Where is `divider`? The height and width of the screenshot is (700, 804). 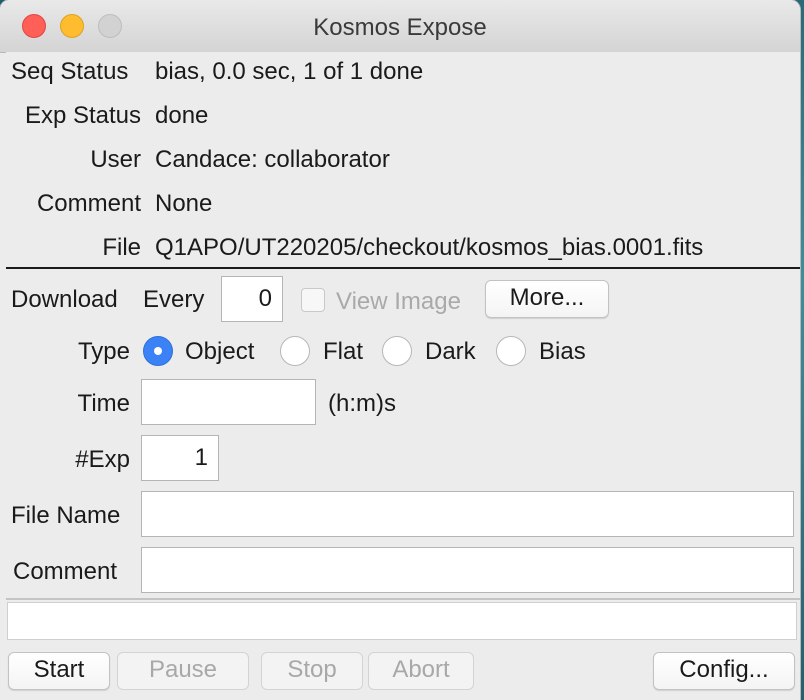 divider is located at coordinates (403, 268).